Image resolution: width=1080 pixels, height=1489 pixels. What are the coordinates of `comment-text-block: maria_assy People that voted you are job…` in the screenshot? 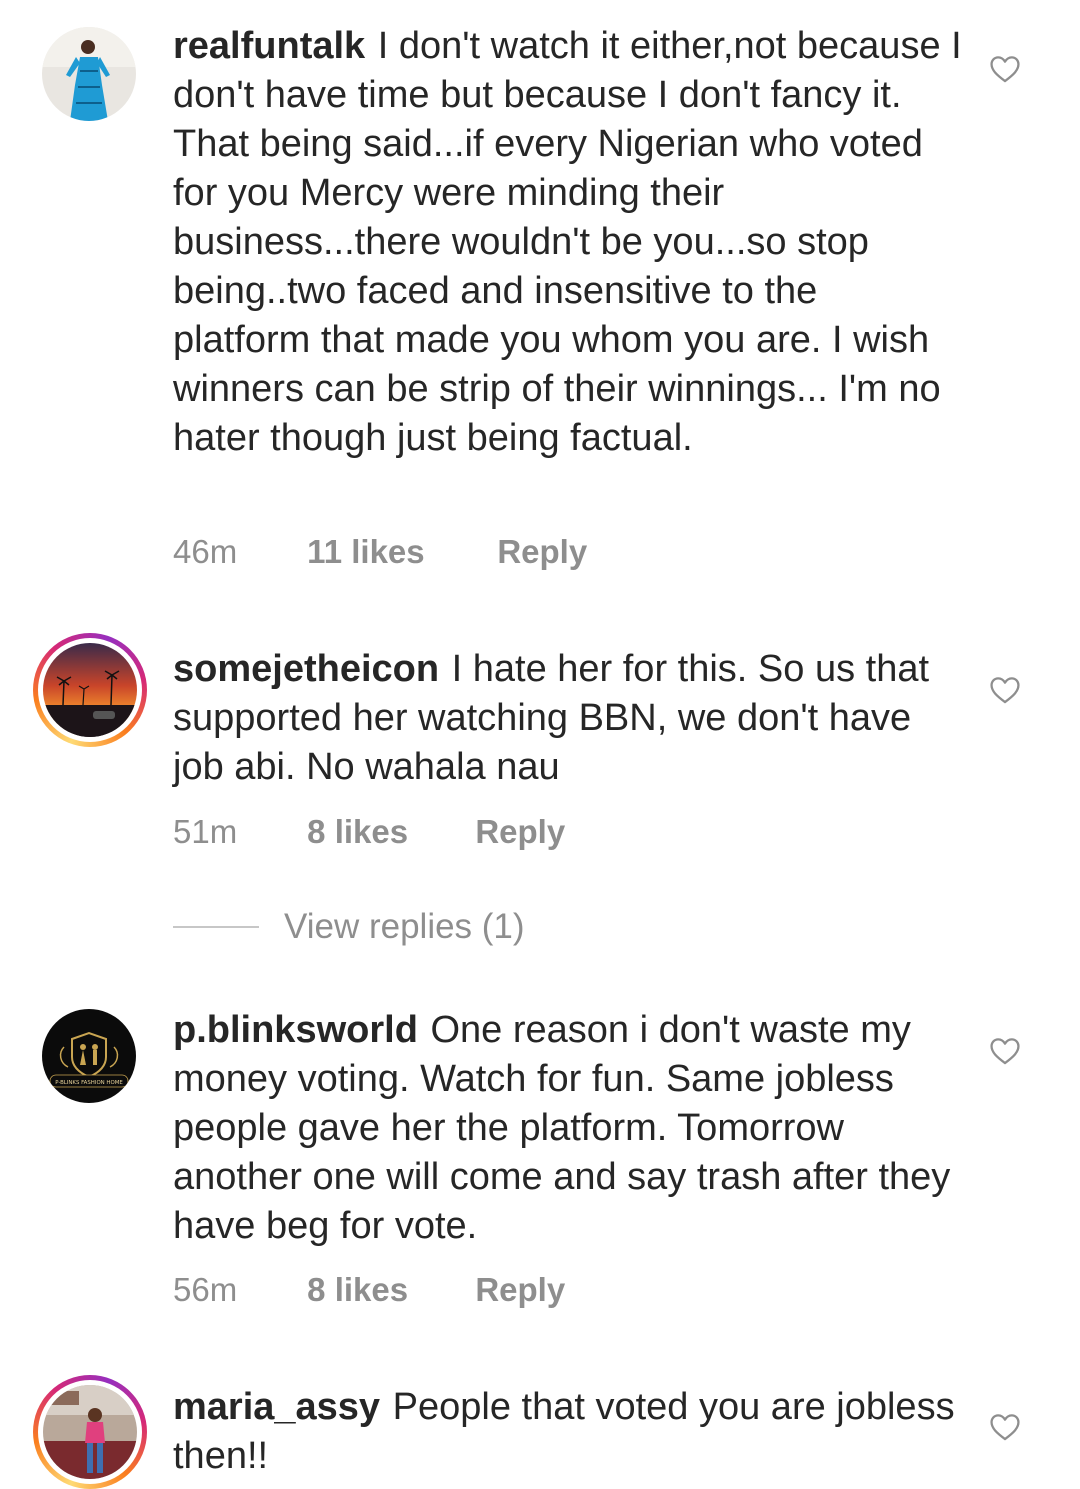 It's located at (568, 1432).